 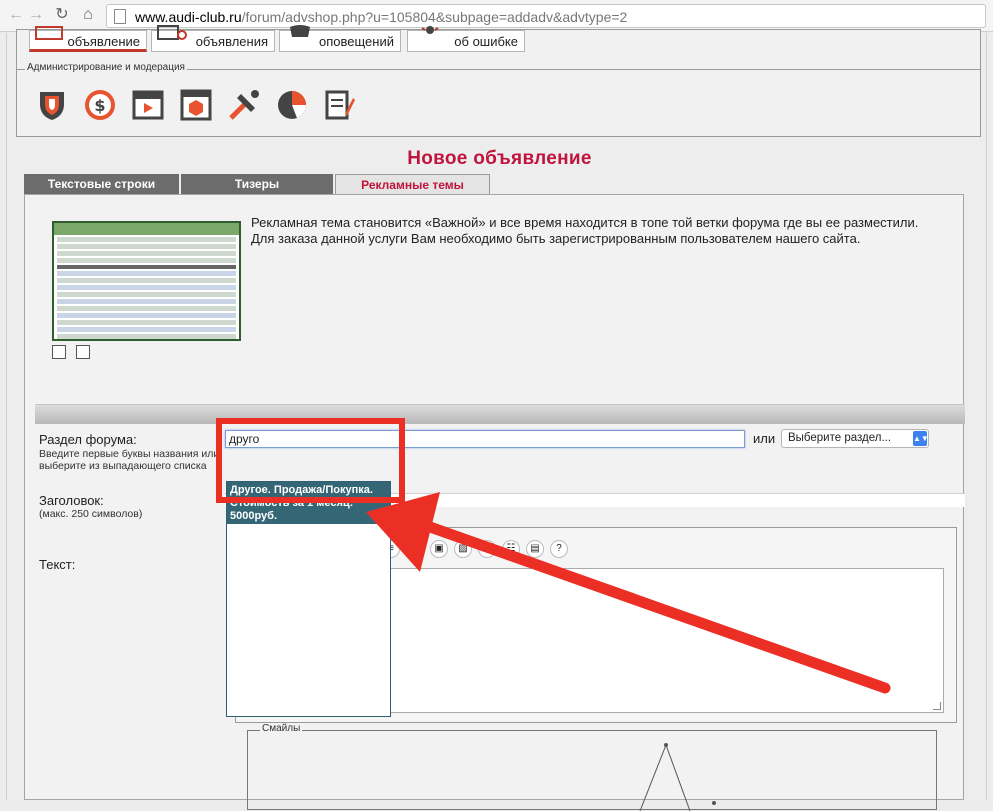 What do you see at coordinates (106, 67) in the screenshot?
I see `admin-legend: Администрирование и модерация` at bounding box center [106, 67].